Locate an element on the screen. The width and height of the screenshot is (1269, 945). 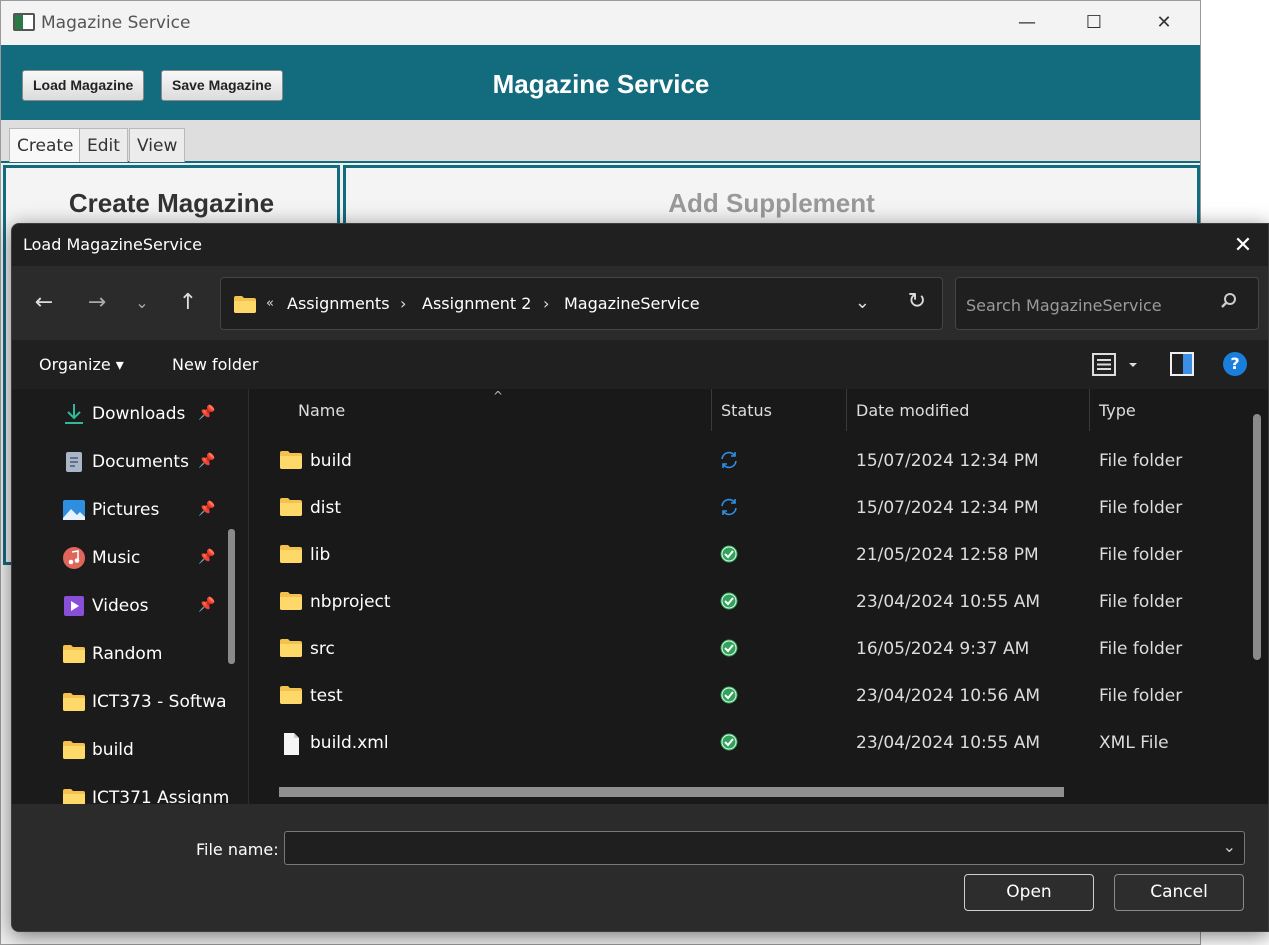
tab-edit: Edit is located at coordinates (103, 145).